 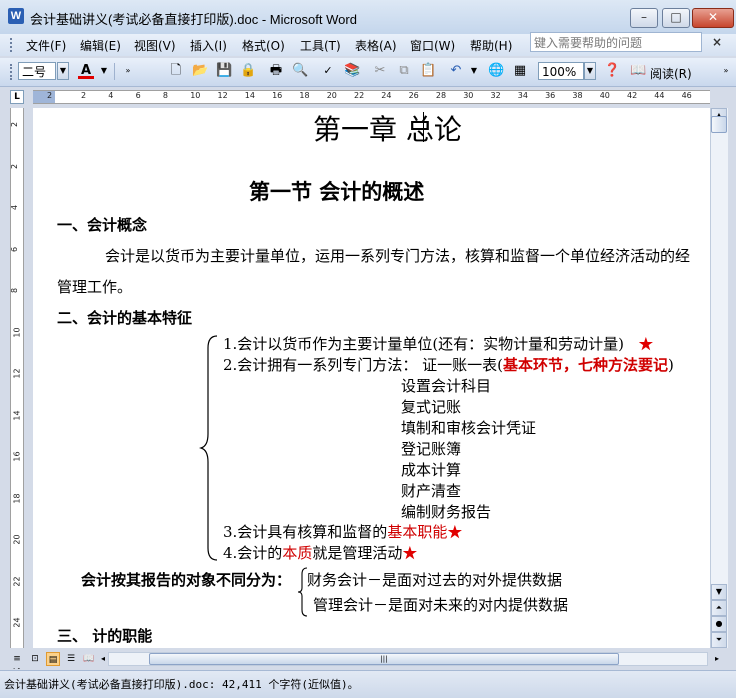 I want to click on menu-insert: 插入(I), so click(x=208, y=45).